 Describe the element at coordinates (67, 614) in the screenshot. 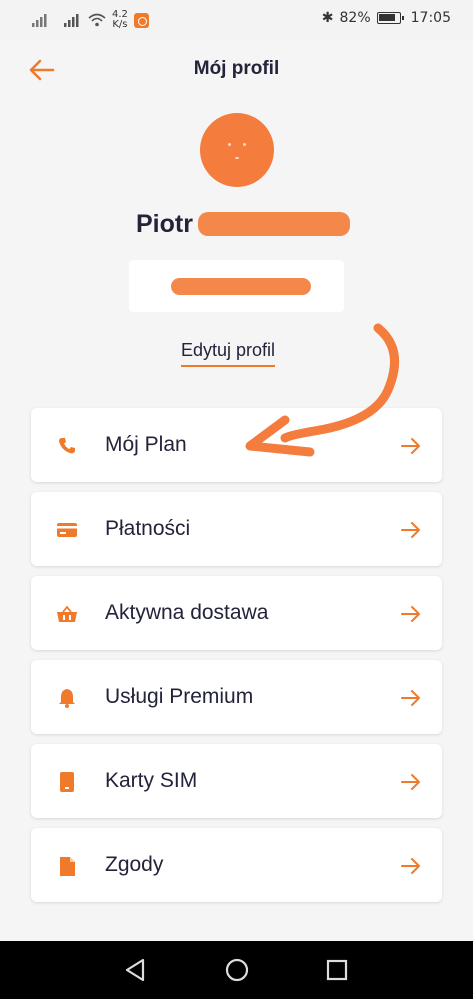

I see `basket-icon` at that location.